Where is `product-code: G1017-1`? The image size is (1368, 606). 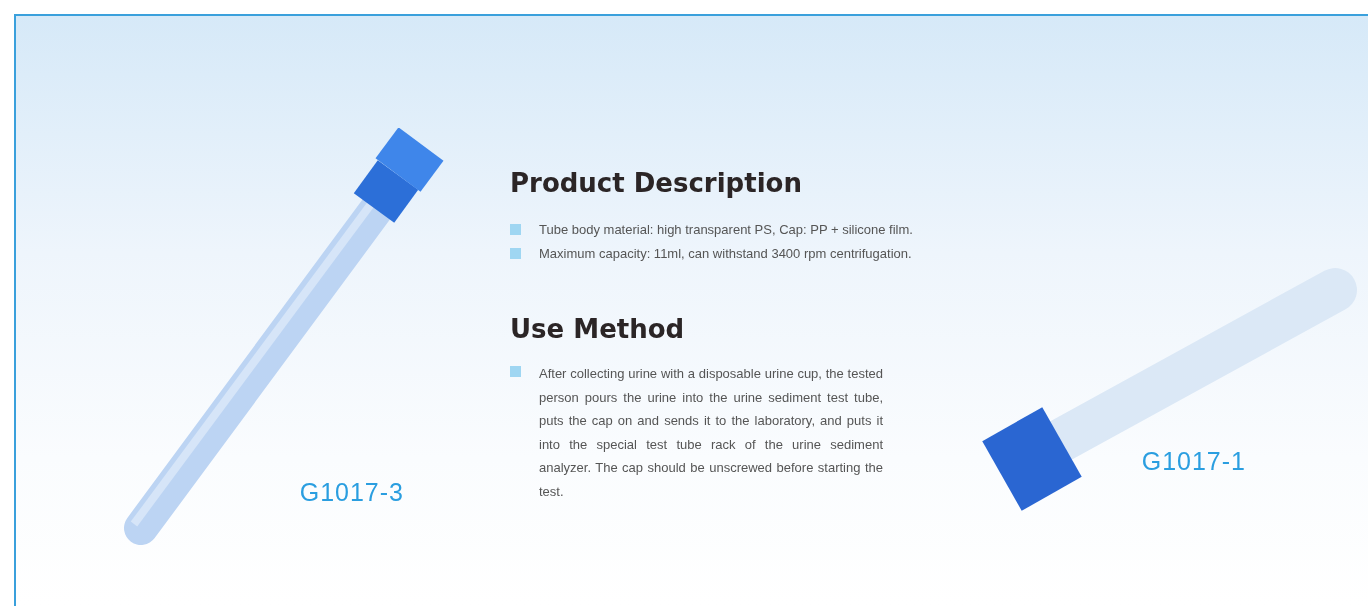
product-code: G1017-1 is located at coordinates (1193, 461).